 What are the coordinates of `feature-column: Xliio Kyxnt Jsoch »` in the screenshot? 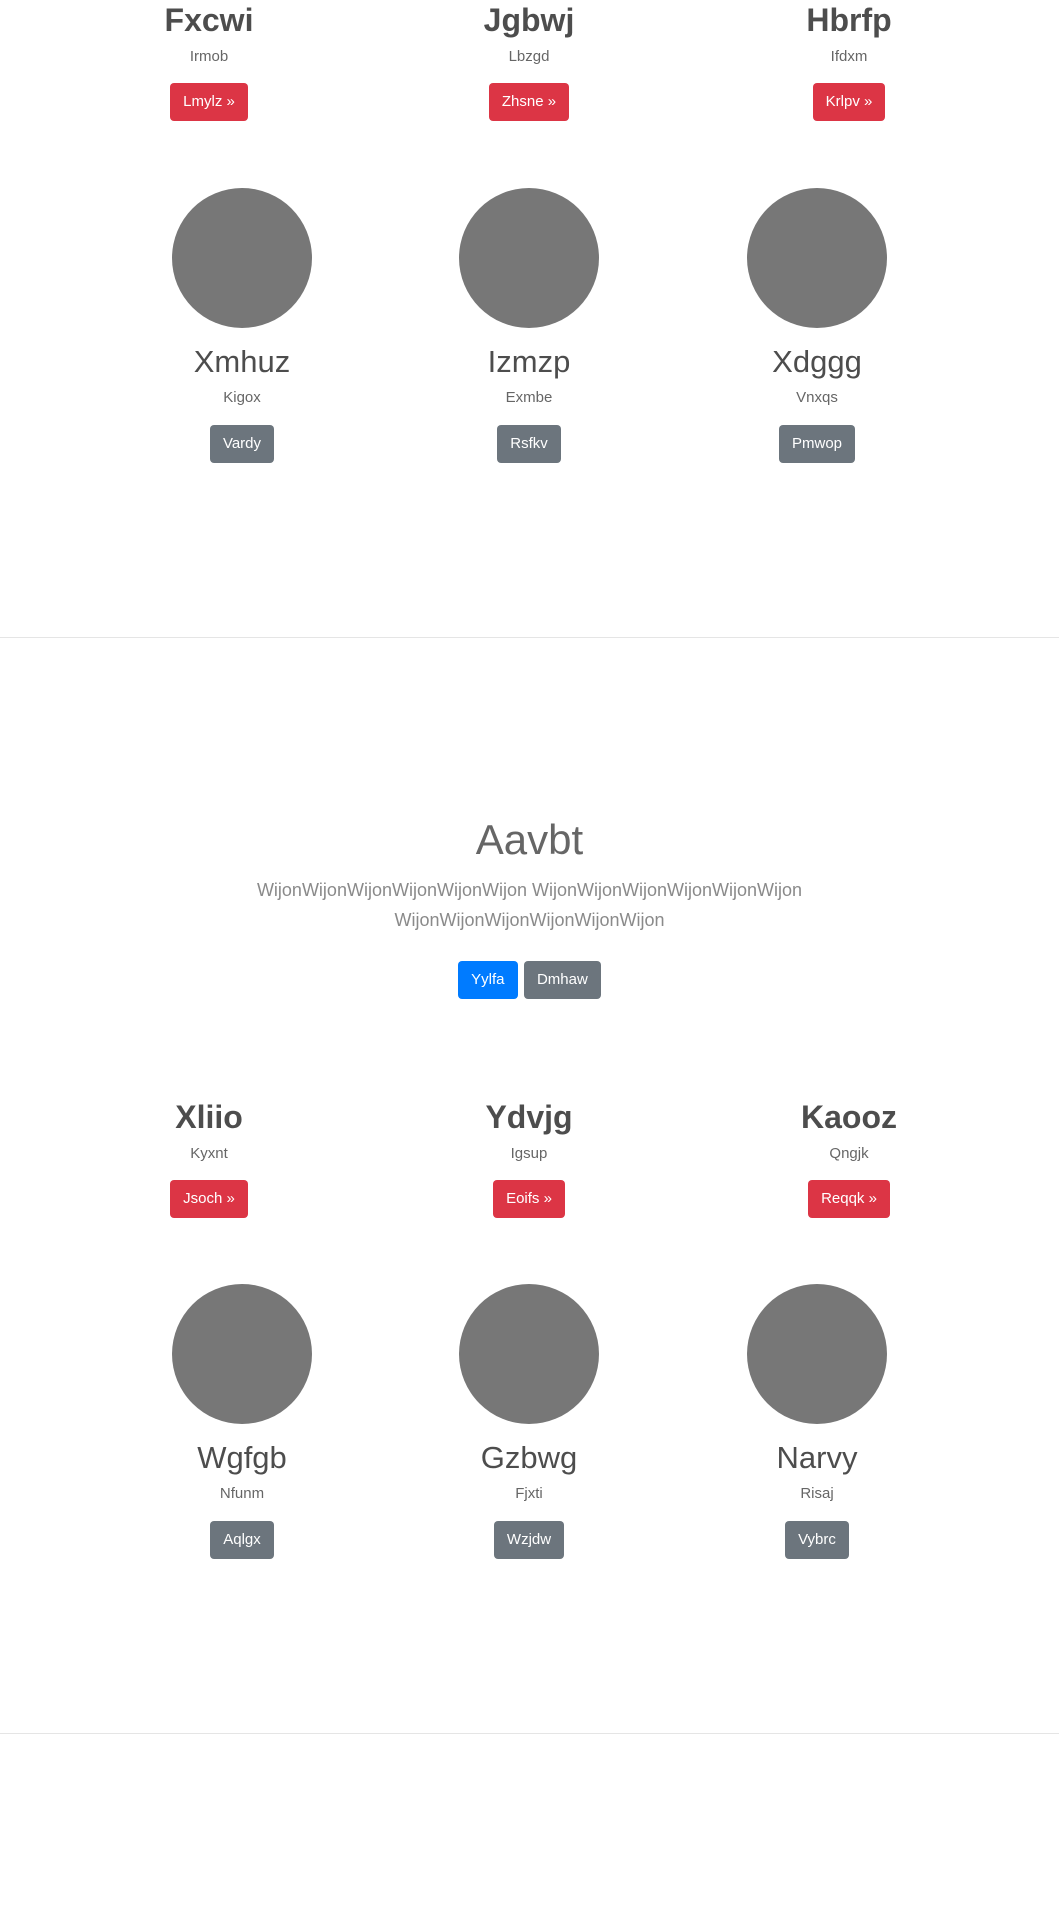 It's located at (209, 1157).